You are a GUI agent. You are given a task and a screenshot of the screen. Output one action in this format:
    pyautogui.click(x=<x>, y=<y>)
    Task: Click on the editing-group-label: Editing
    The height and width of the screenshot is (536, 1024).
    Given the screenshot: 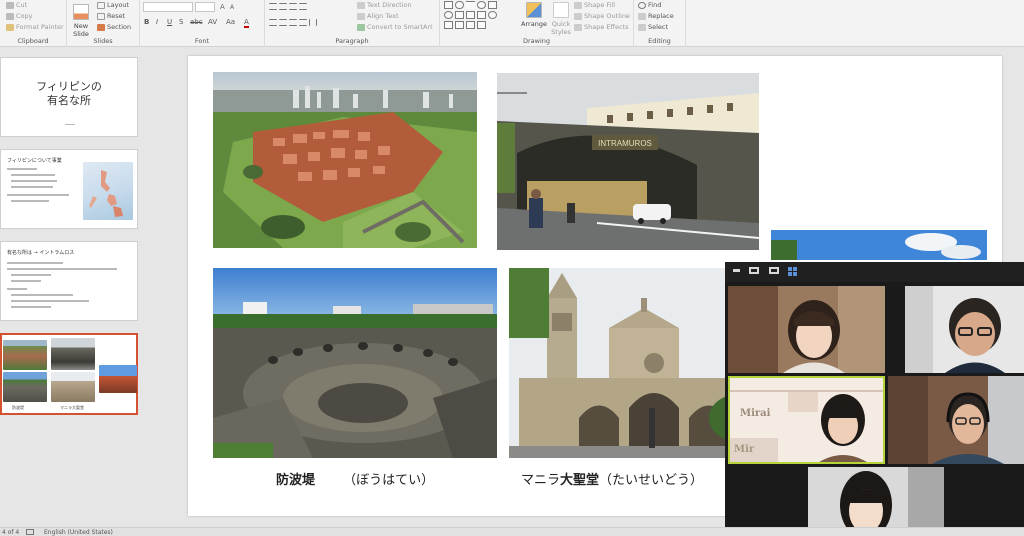 What is the action you would take?
    pyautogui.click(x=659, y=41)
    